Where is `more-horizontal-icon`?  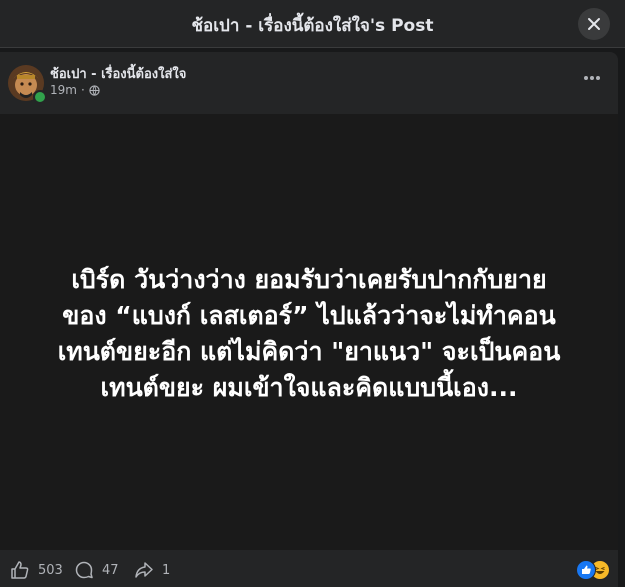 more-horizontal-icon is located at coordinates (592, 78).